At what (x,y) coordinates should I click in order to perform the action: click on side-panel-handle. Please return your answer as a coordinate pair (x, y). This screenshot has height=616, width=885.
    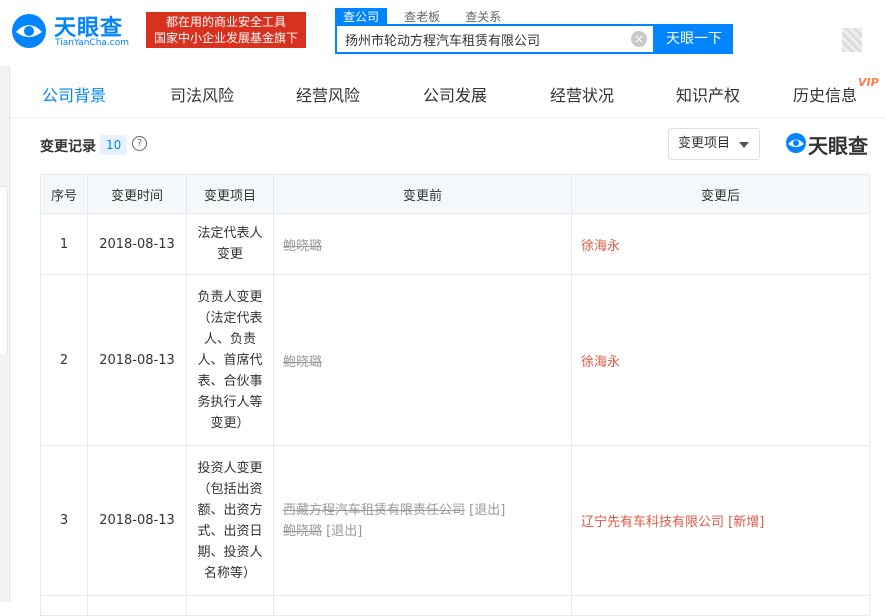
    Looking at the image, I should click on (4, 271).